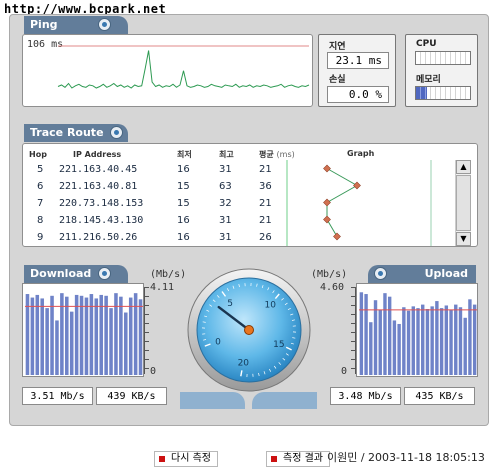  What do you see at coordinates (361, 153) in the screenshot?
I see `col-graph: Graph` at bounding box center [361, 153].